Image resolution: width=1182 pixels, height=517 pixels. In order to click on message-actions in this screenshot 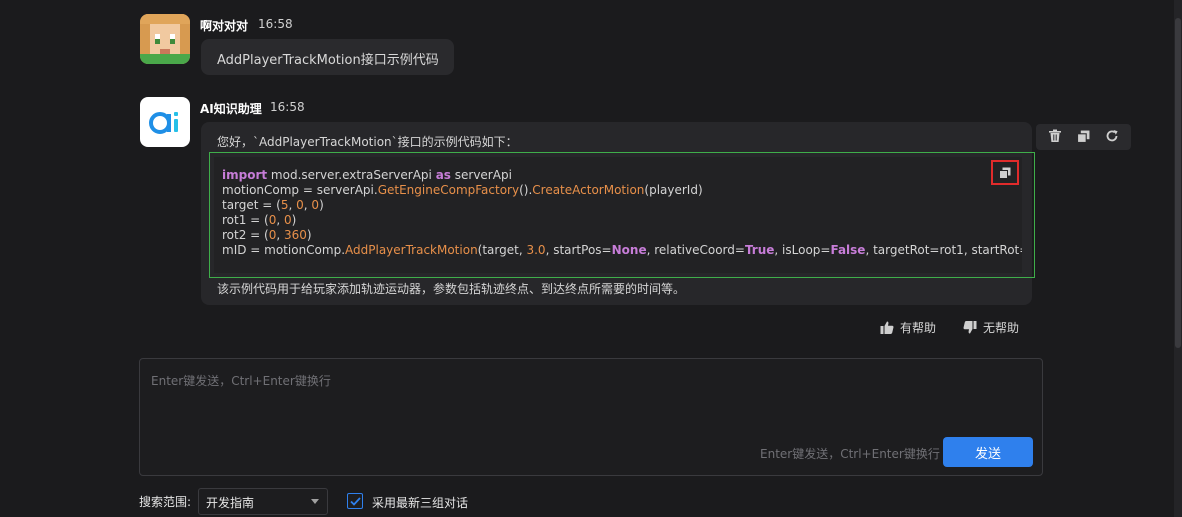, I will do `click(1083, 137)`.